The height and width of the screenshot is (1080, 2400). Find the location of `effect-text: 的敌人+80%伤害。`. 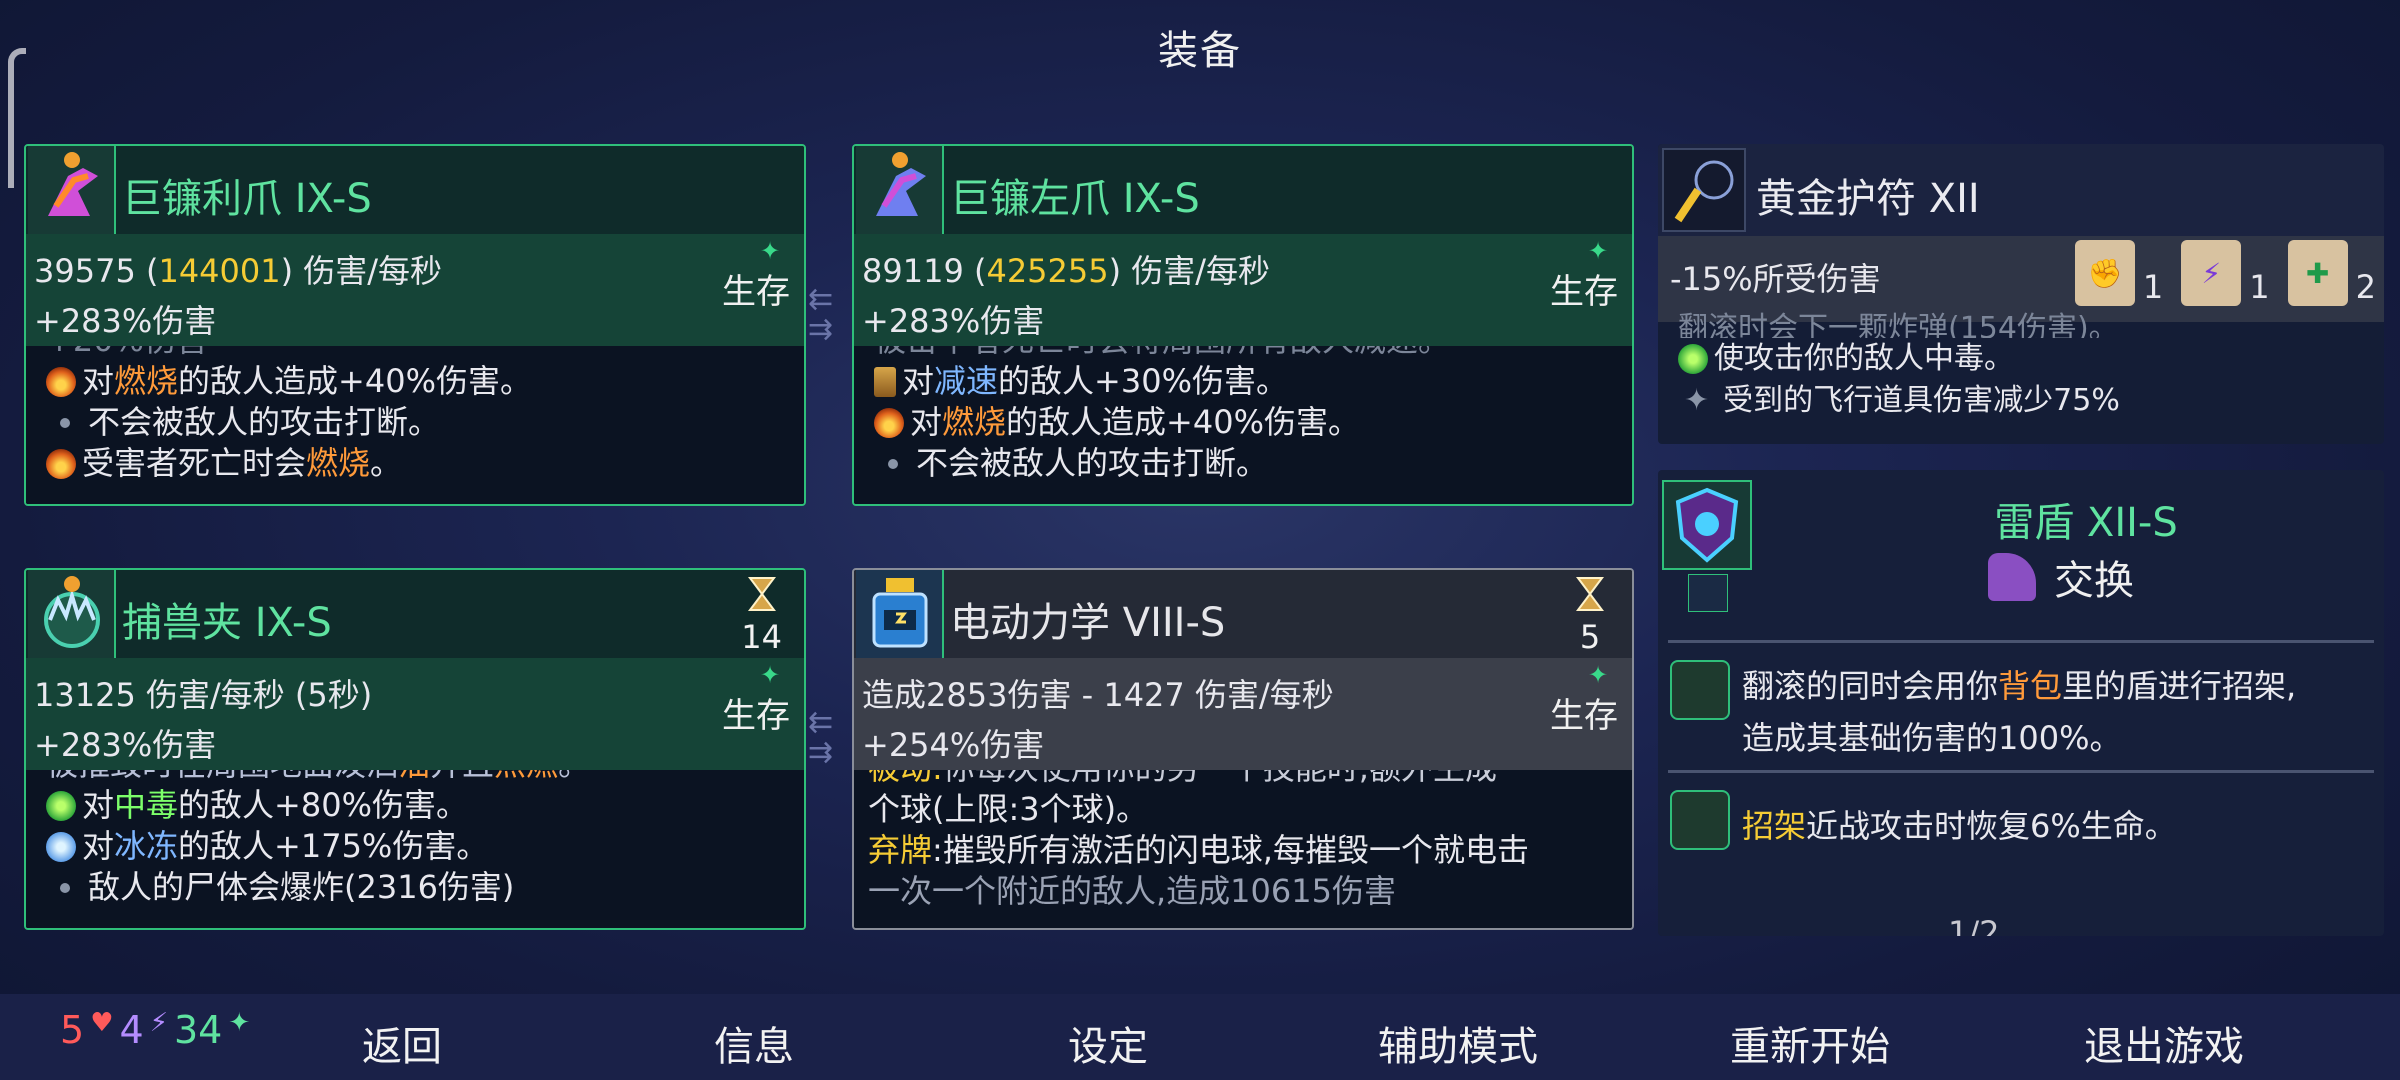

effect-text: 的敌人+80%伤害。 is located at coordinates (323, 805).